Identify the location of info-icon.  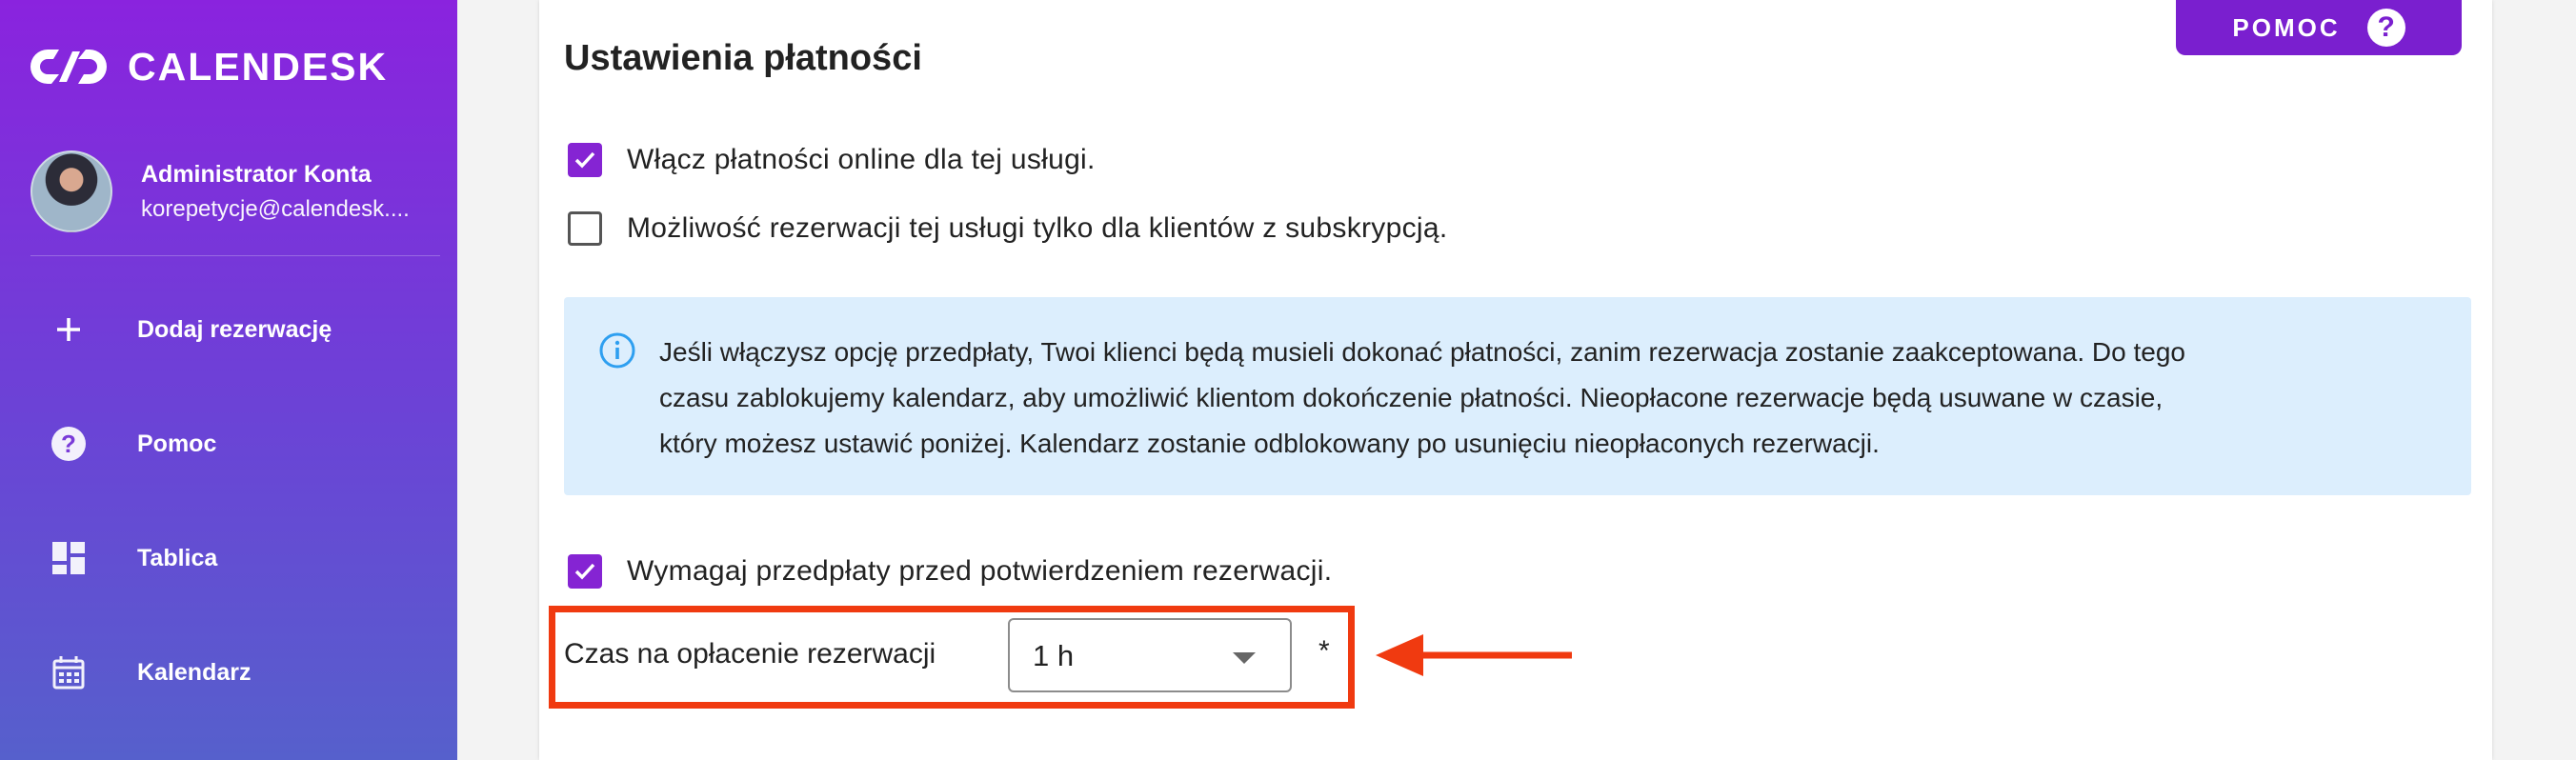
(617, 350).